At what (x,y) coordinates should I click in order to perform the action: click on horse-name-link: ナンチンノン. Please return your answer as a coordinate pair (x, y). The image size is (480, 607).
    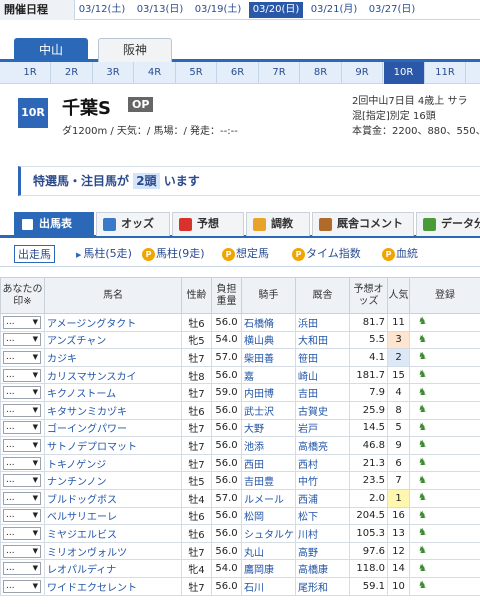
    Looking at the image, I should click on (113, 480).